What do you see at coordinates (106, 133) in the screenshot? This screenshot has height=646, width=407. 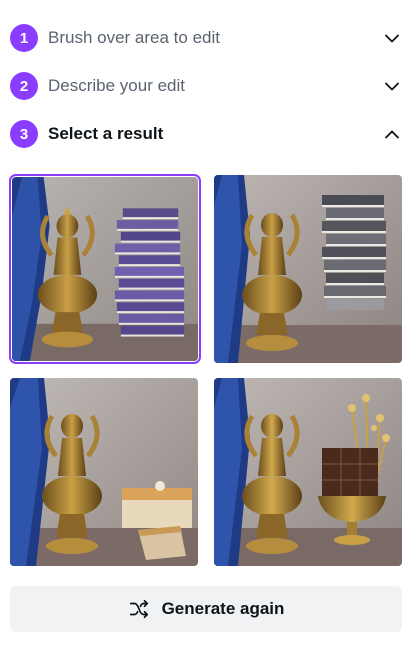 I see `step-label: Select a result` at bounding box center [106, 133].